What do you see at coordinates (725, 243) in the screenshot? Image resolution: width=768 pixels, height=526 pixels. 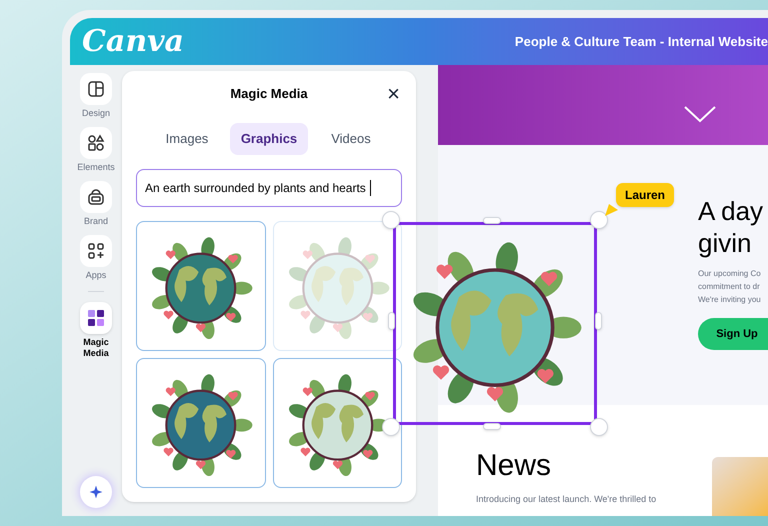 I see `section-heading: givin` at bounding box center [725, 243].